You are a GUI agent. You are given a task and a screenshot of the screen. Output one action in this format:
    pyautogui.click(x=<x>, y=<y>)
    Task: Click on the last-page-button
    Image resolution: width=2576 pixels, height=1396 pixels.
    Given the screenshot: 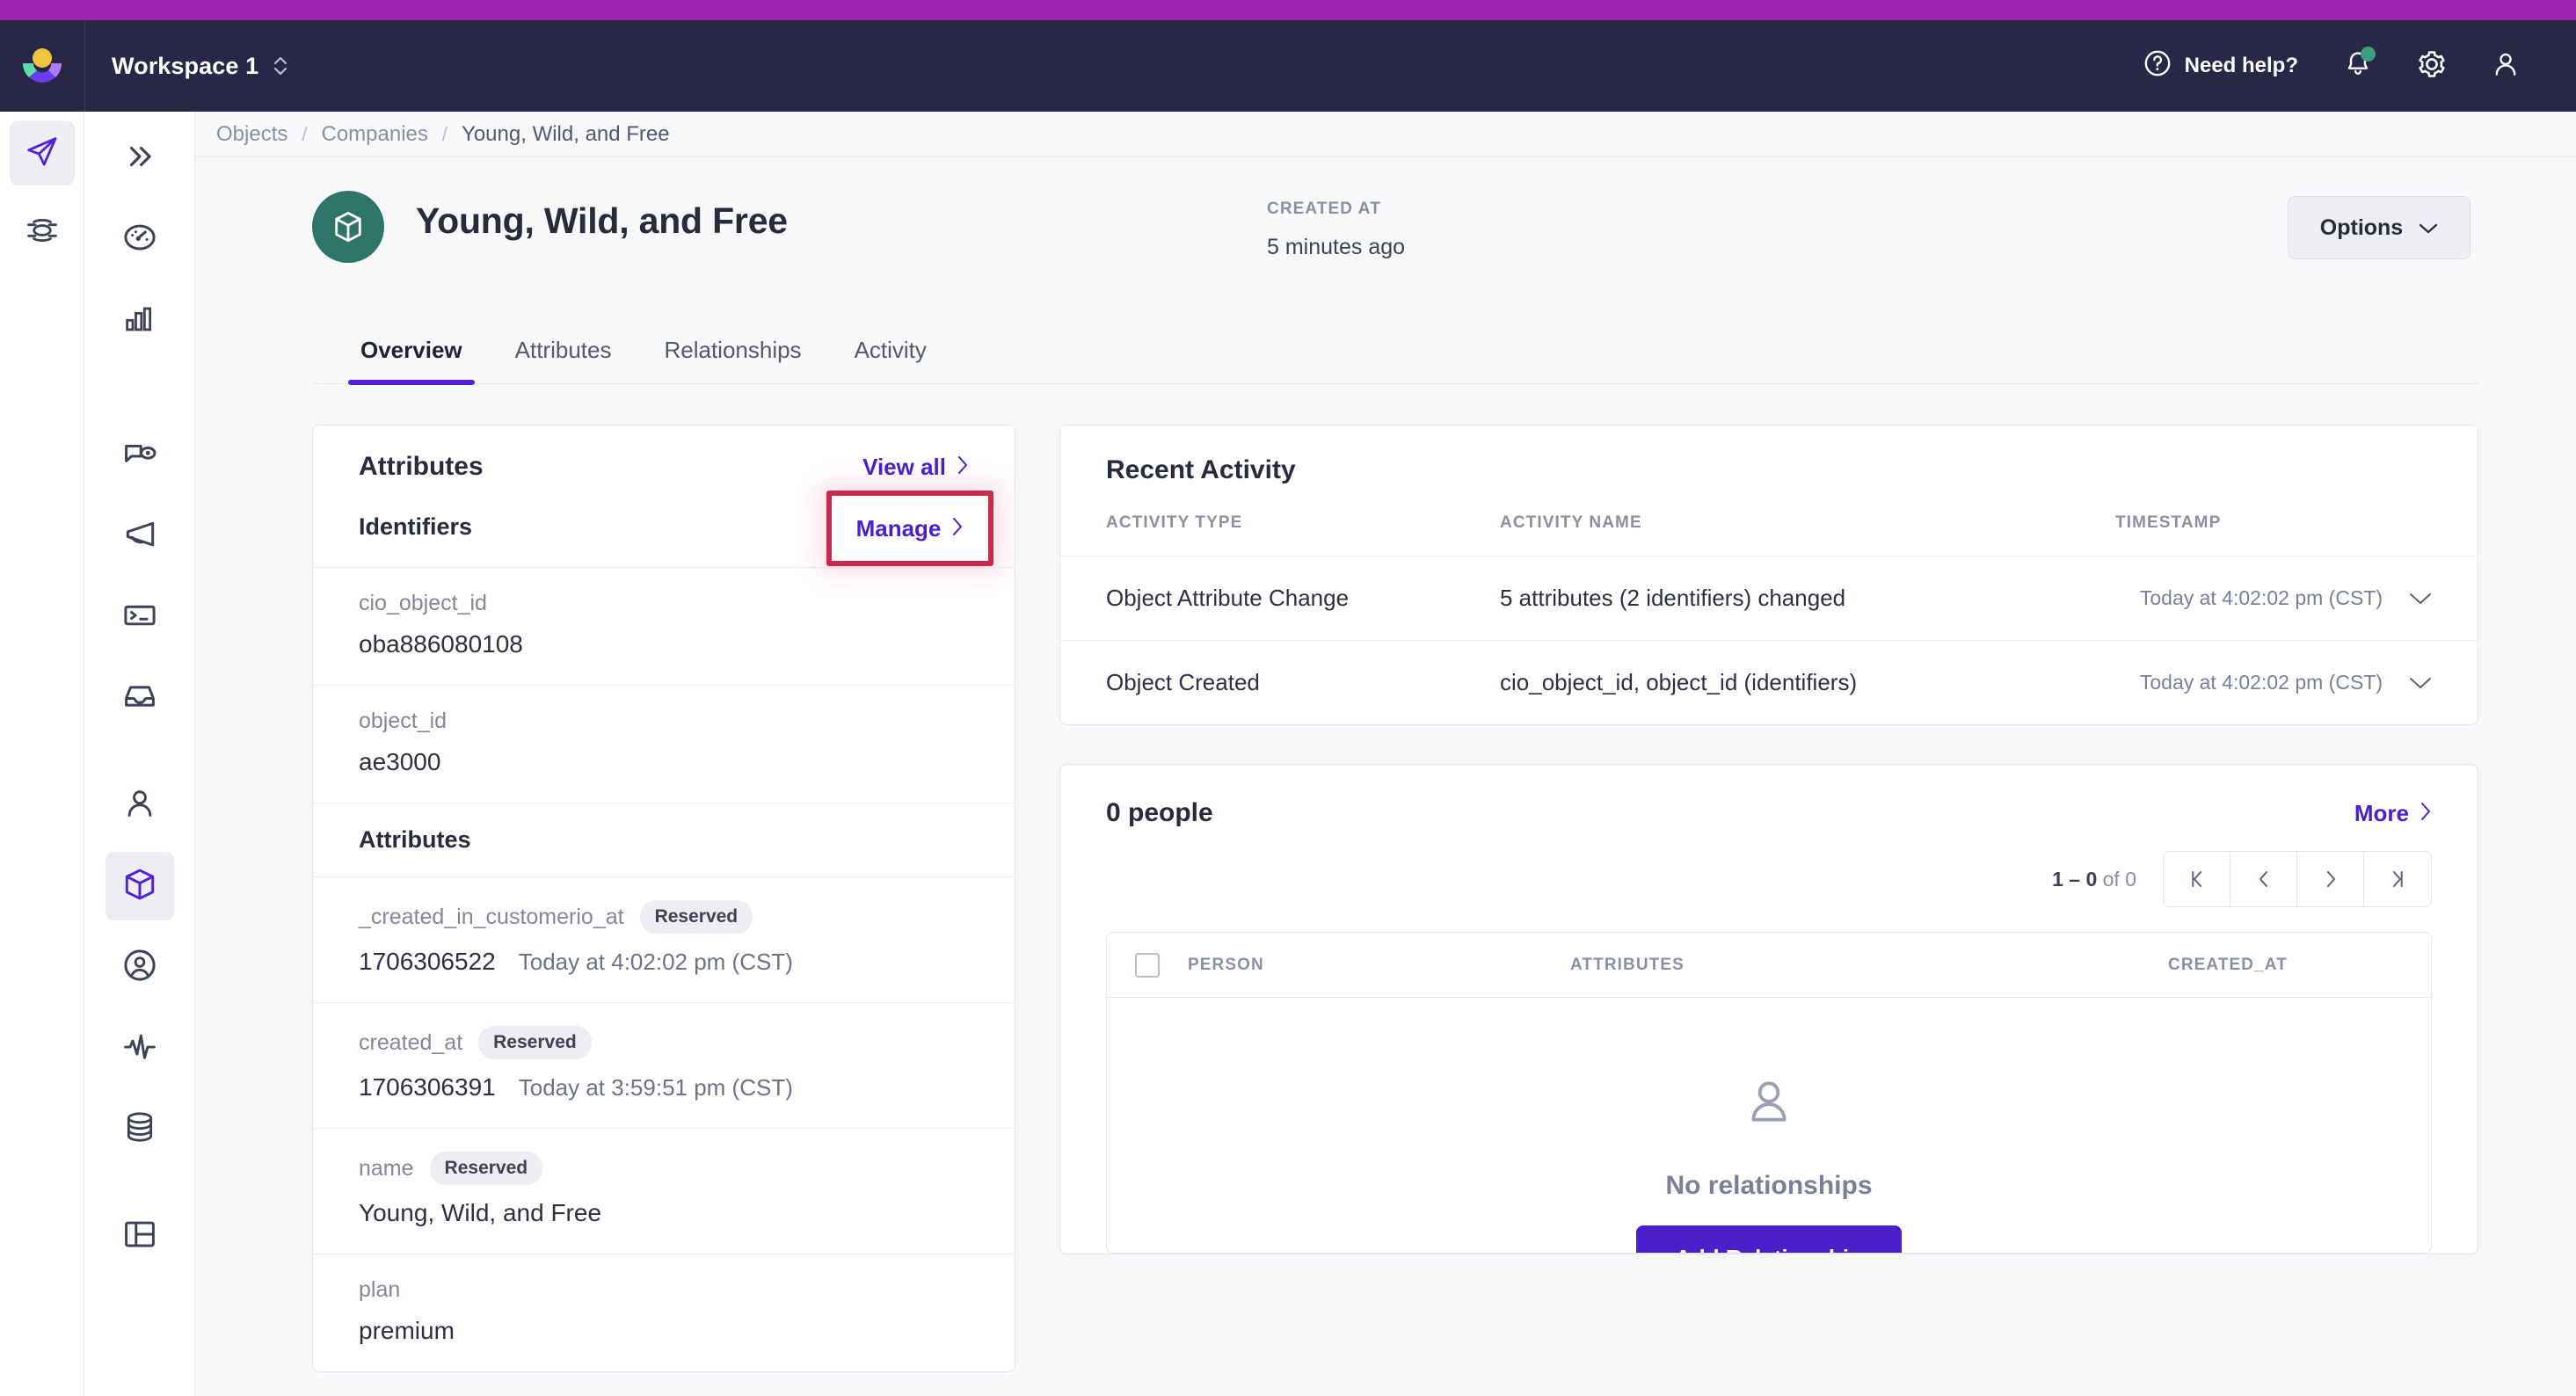 What is the action you would take?
    pyautogui.click(x=2397, y=879)
    